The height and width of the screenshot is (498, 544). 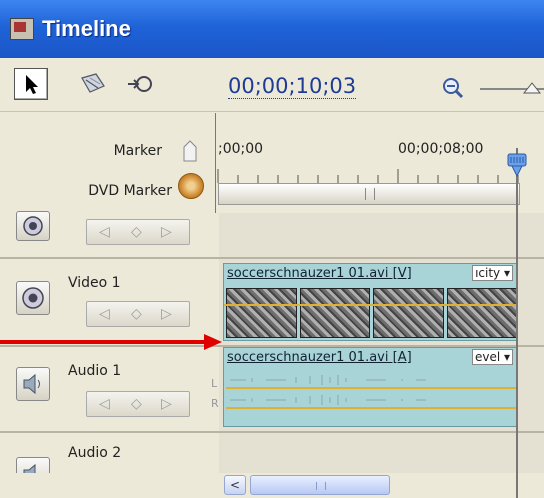 I want to click on audio-channel-right: R, so click(x=215, y=403).